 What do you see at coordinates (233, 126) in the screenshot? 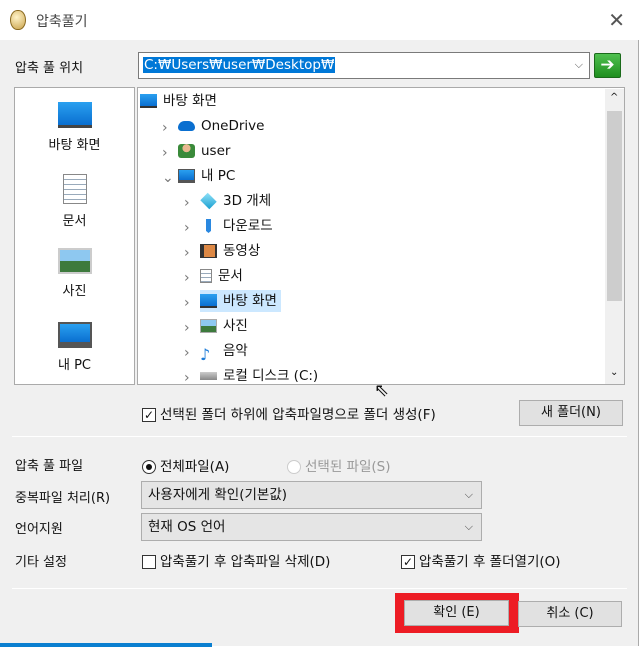
I see `tree-node-label: OneDrive` at bounding box center [233, 126].